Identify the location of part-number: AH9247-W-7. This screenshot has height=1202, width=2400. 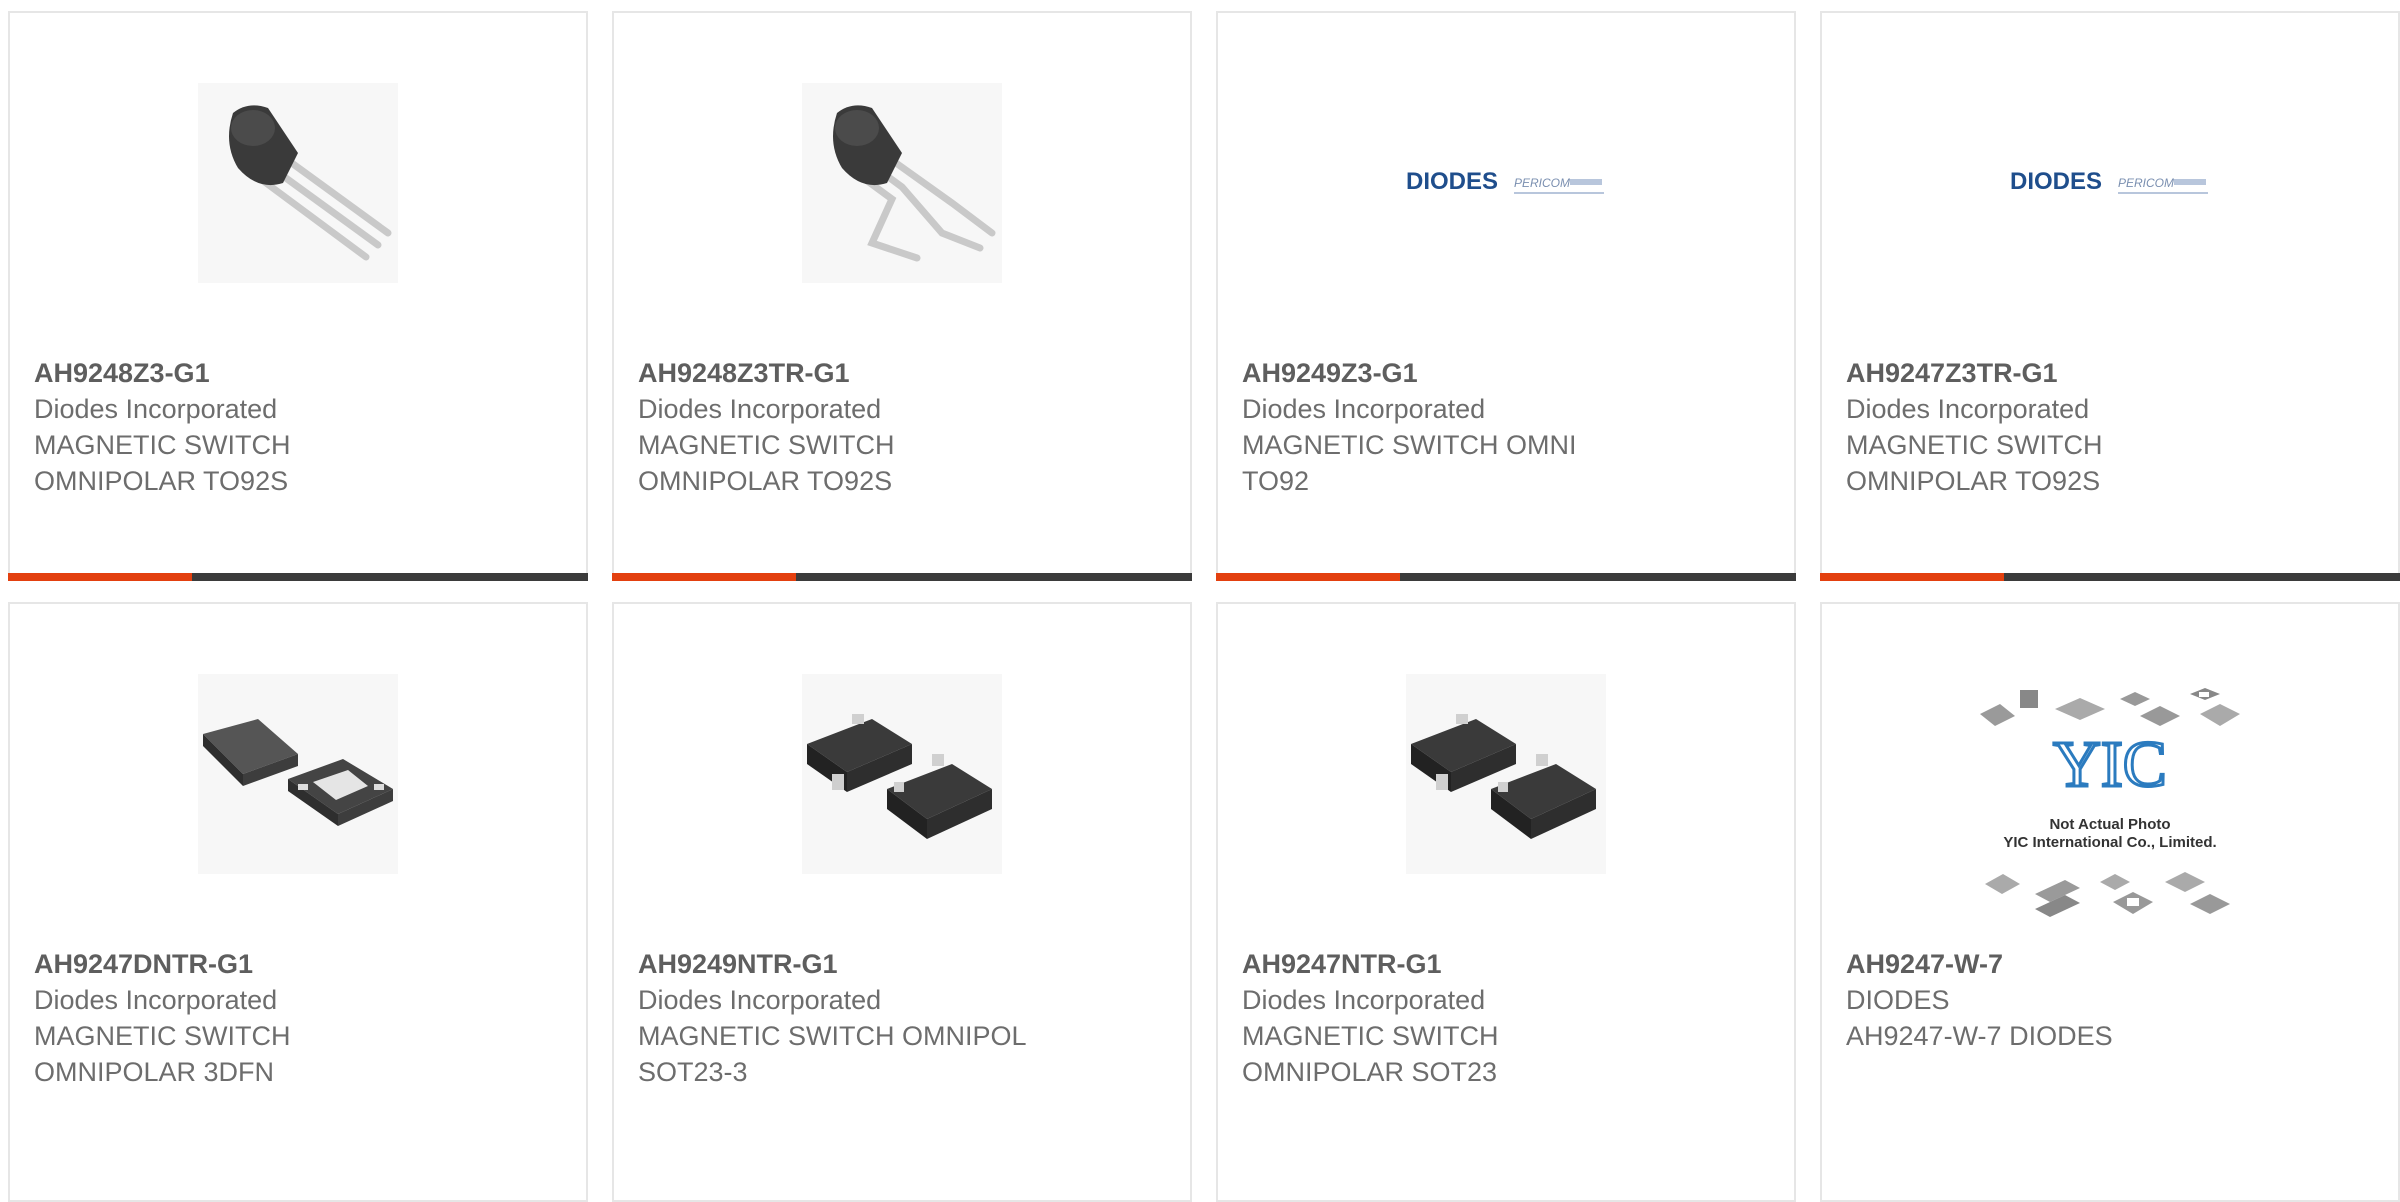
(2110, 964).